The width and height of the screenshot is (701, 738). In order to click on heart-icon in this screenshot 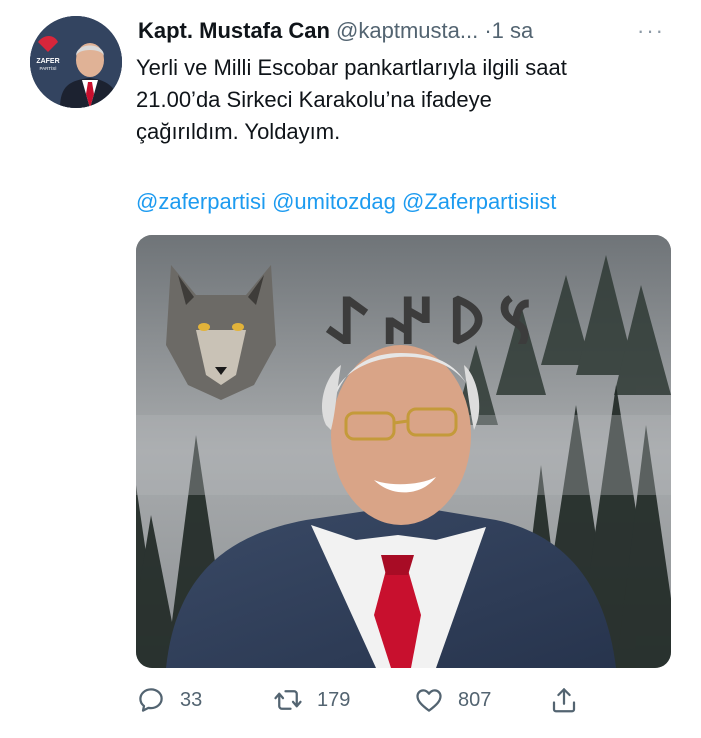, I will do `click(429, 700)`.